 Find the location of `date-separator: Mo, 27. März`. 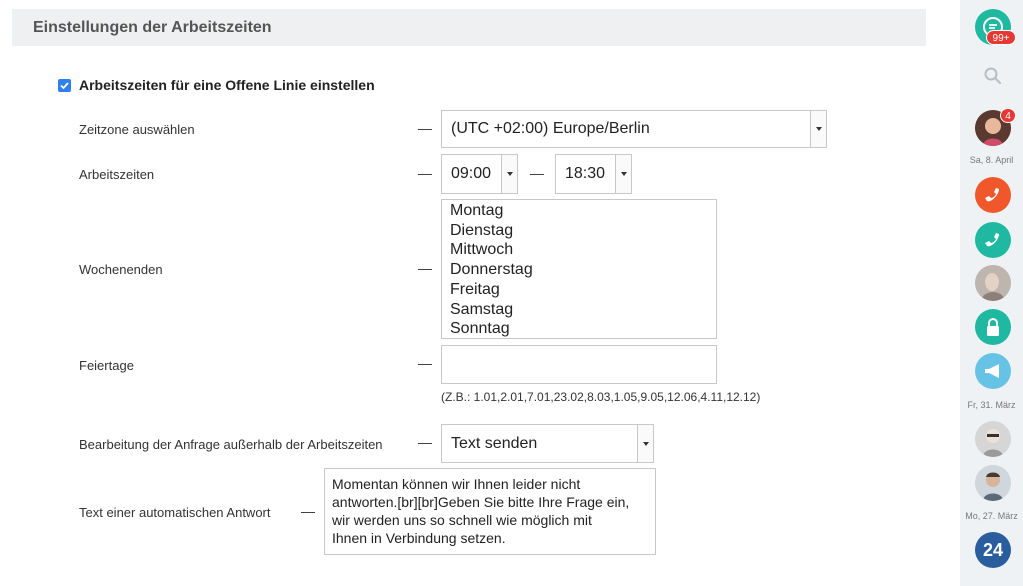

date-separator: Mo, 27. März is located at coordinates (991, 516).